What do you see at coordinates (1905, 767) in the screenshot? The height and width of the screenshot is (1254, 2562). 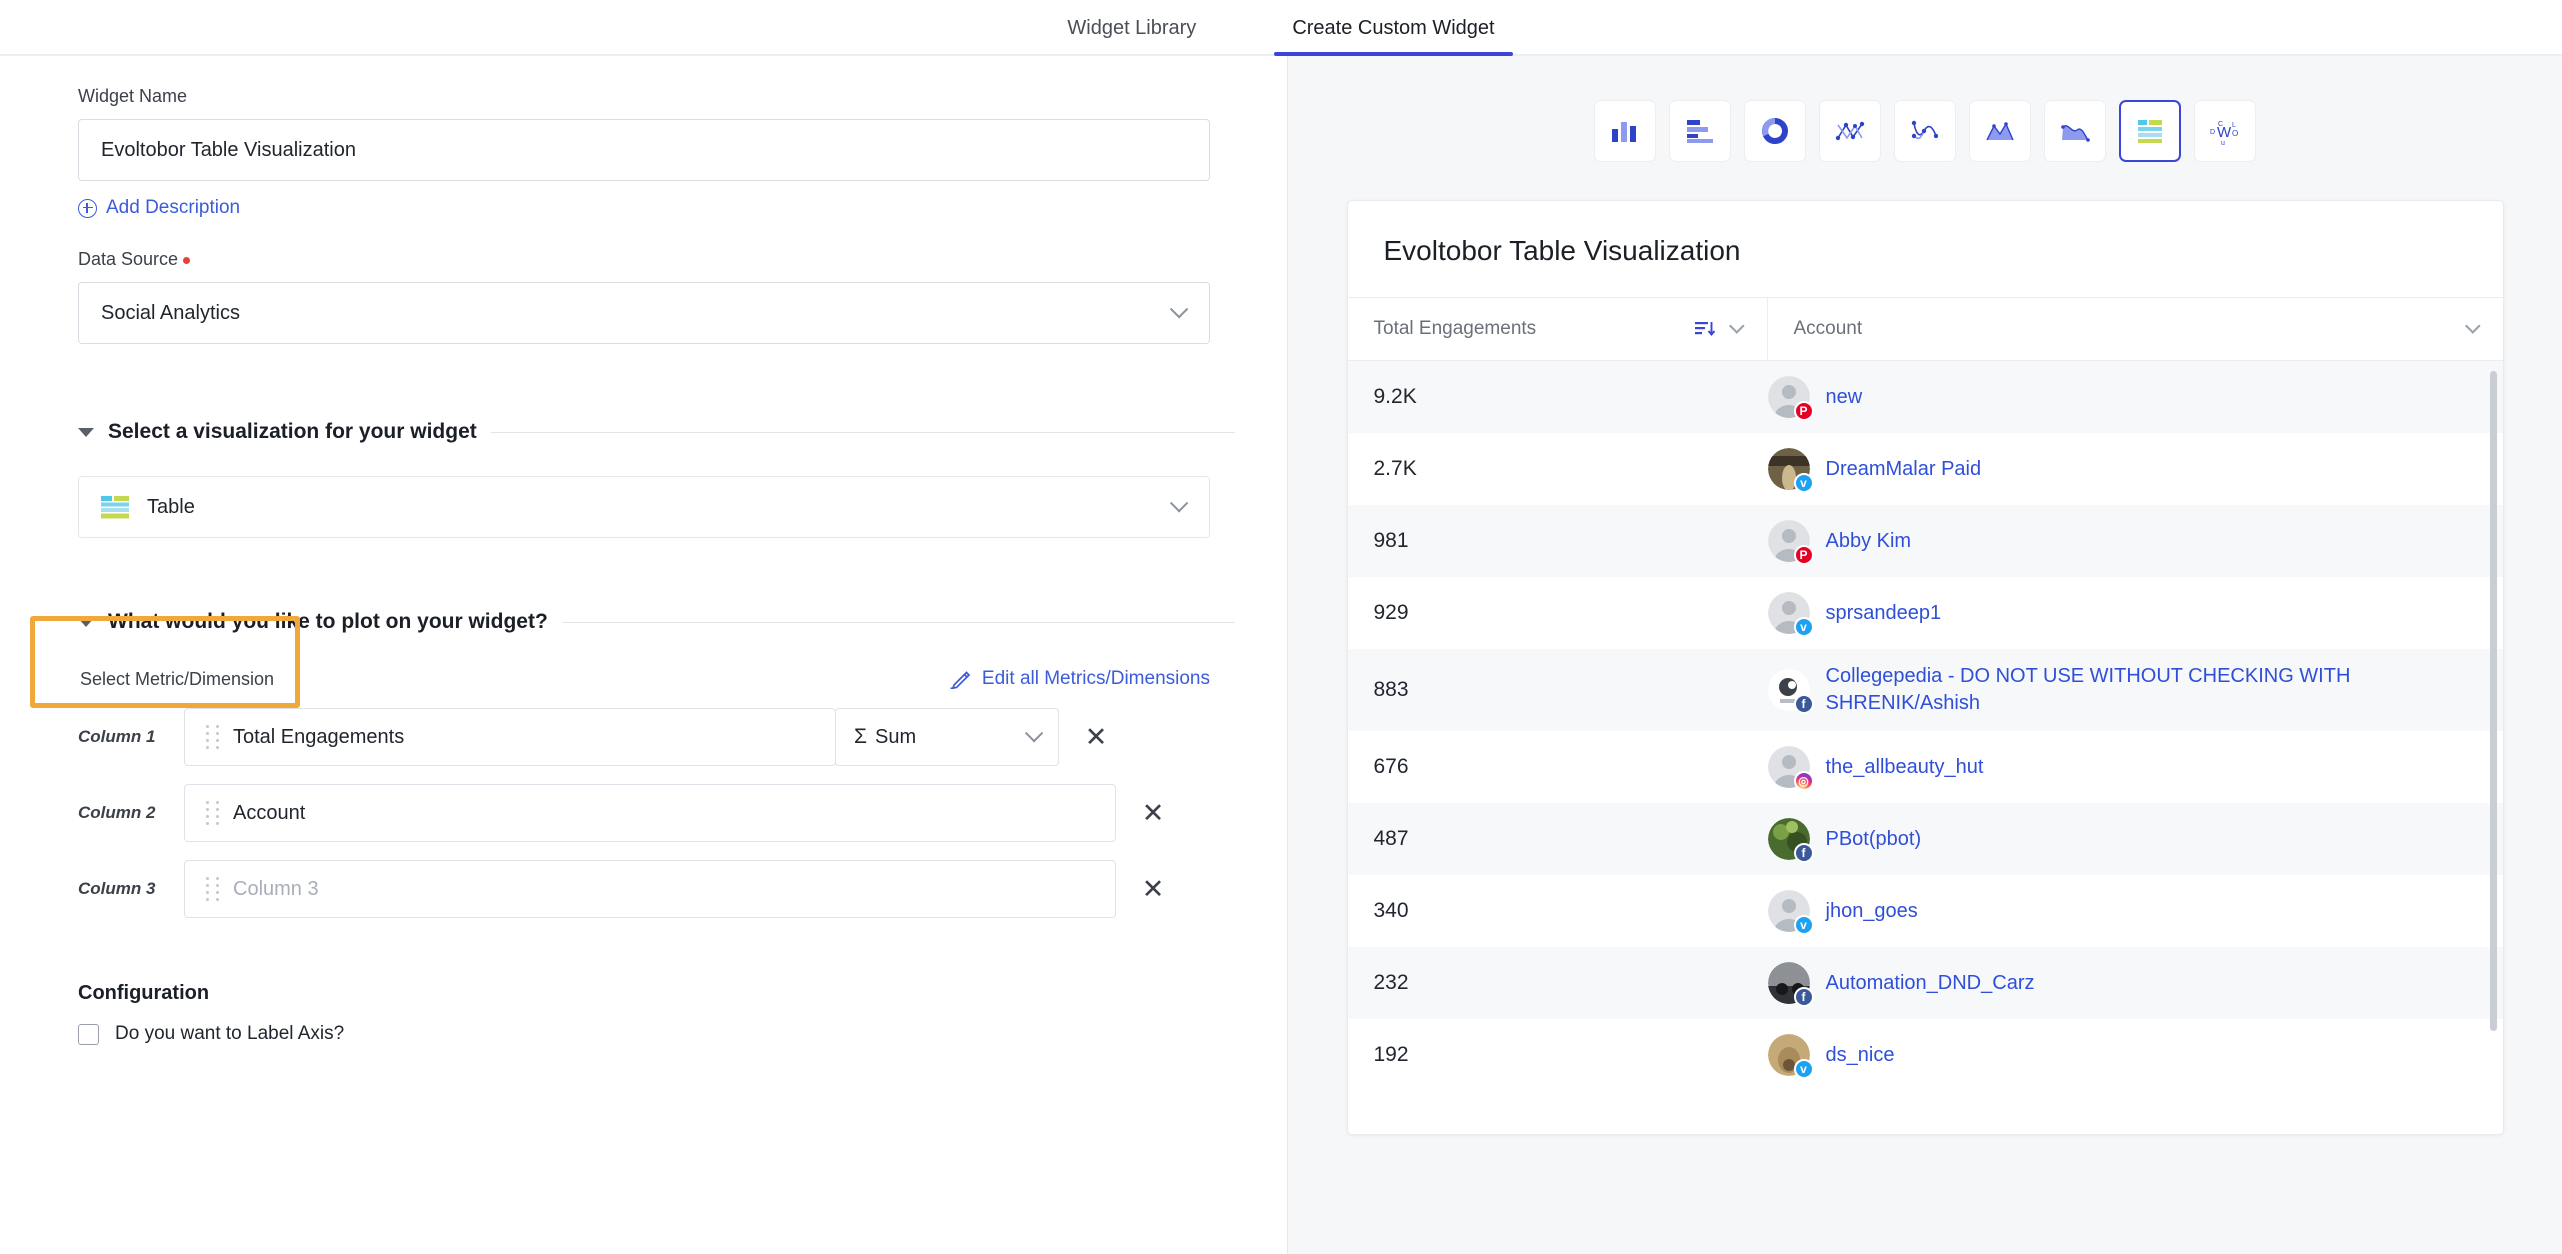 I see `account-link: the_allbeauty_hut` at bounding box center [1905, 767].